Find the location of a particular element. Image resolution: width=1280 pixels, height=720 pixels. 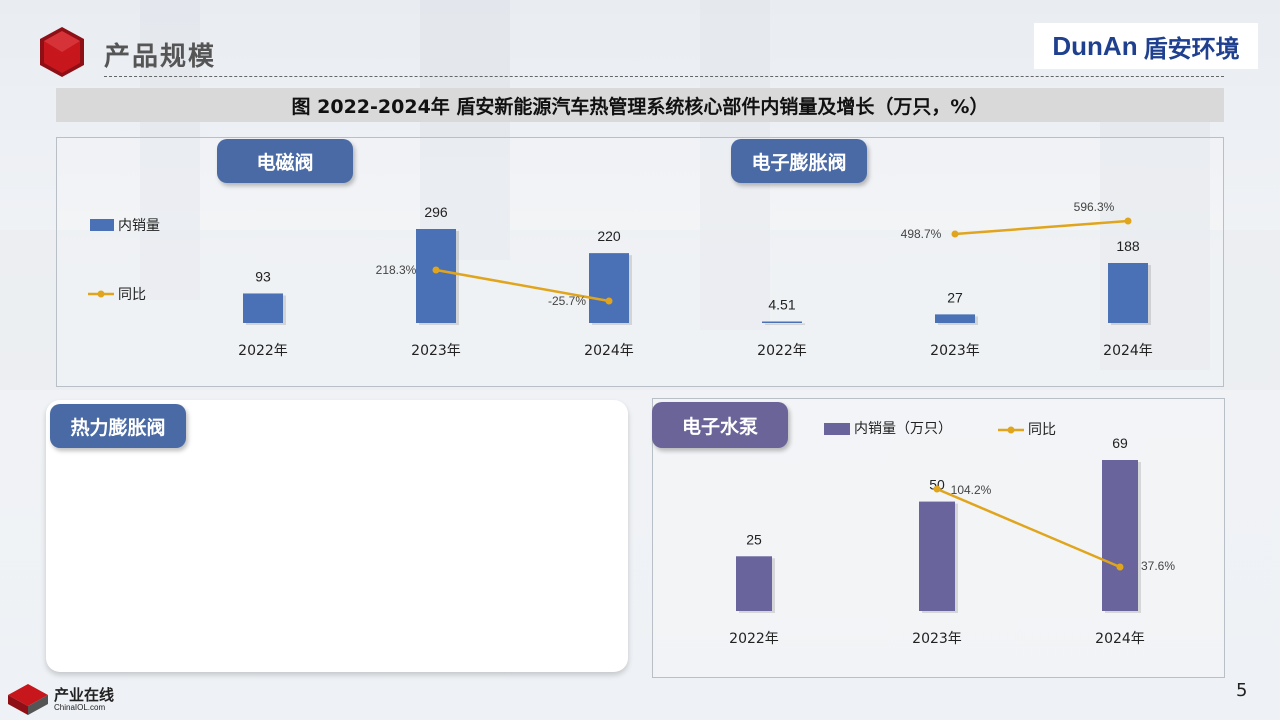

footer-logo: 产业在线 ChinaIOL.com is located at coordinates (60, 699).